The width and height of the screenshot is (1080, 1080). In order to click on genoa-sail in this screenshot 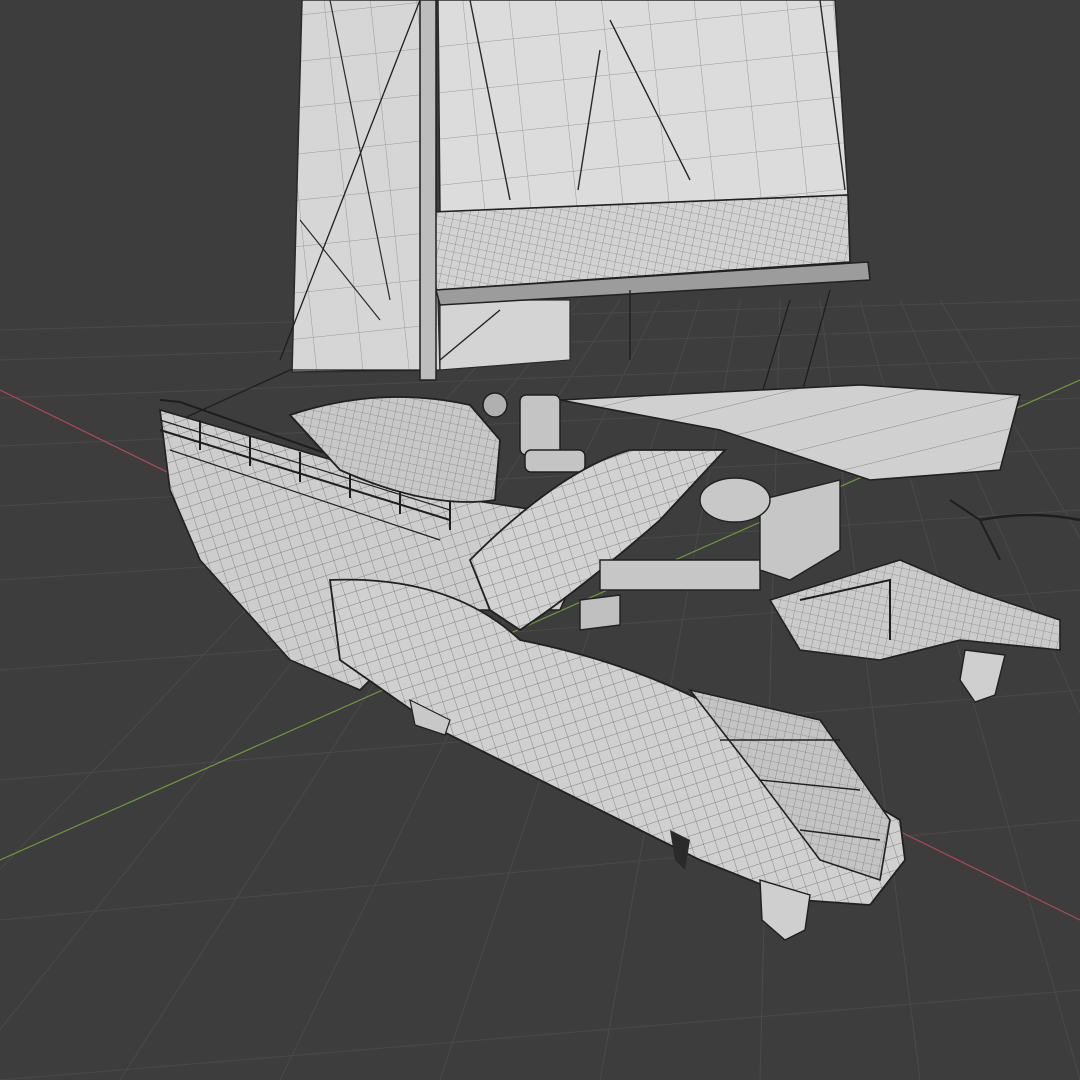, I will do `click(643, 106)`.